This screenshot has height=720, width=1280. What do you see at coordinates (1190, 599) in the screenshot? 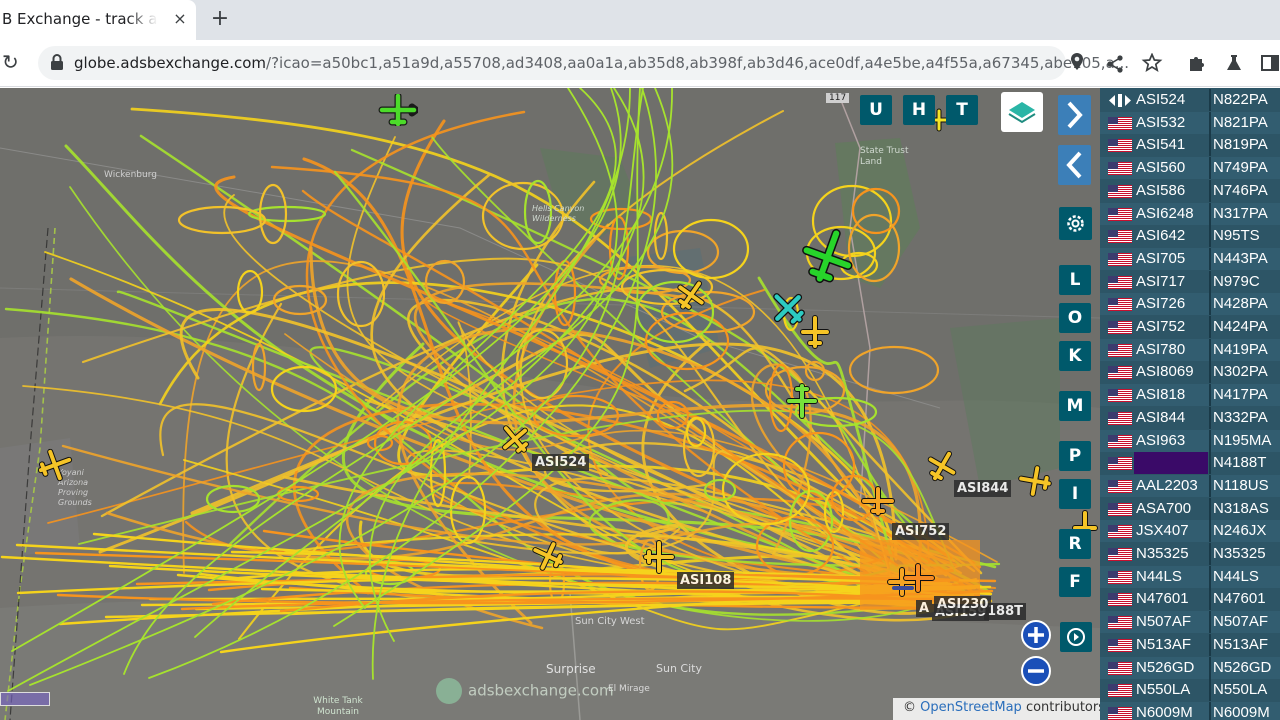
I see `aircraft-list-row: N47601 N47601` at bounding box center [1190, 599].